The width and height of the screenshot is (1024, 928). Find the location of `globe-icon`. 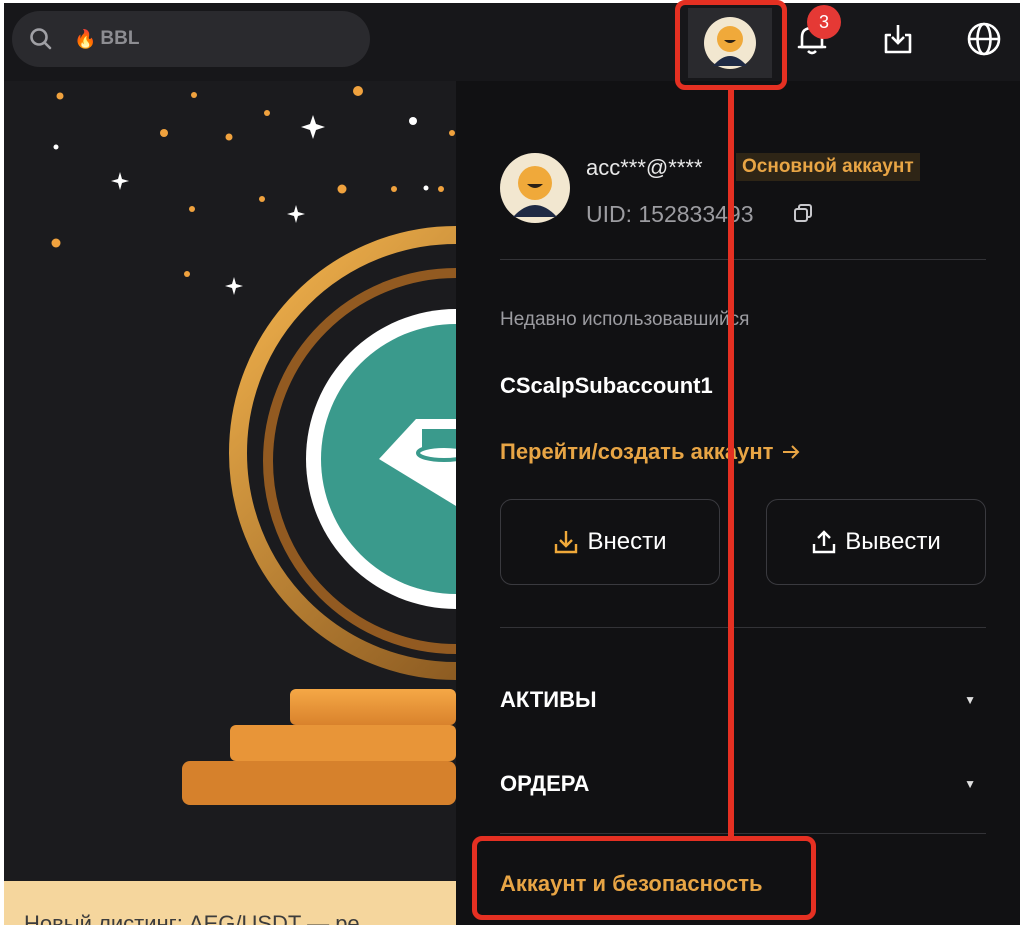

globe-icon is located at coordinates (984, 39).